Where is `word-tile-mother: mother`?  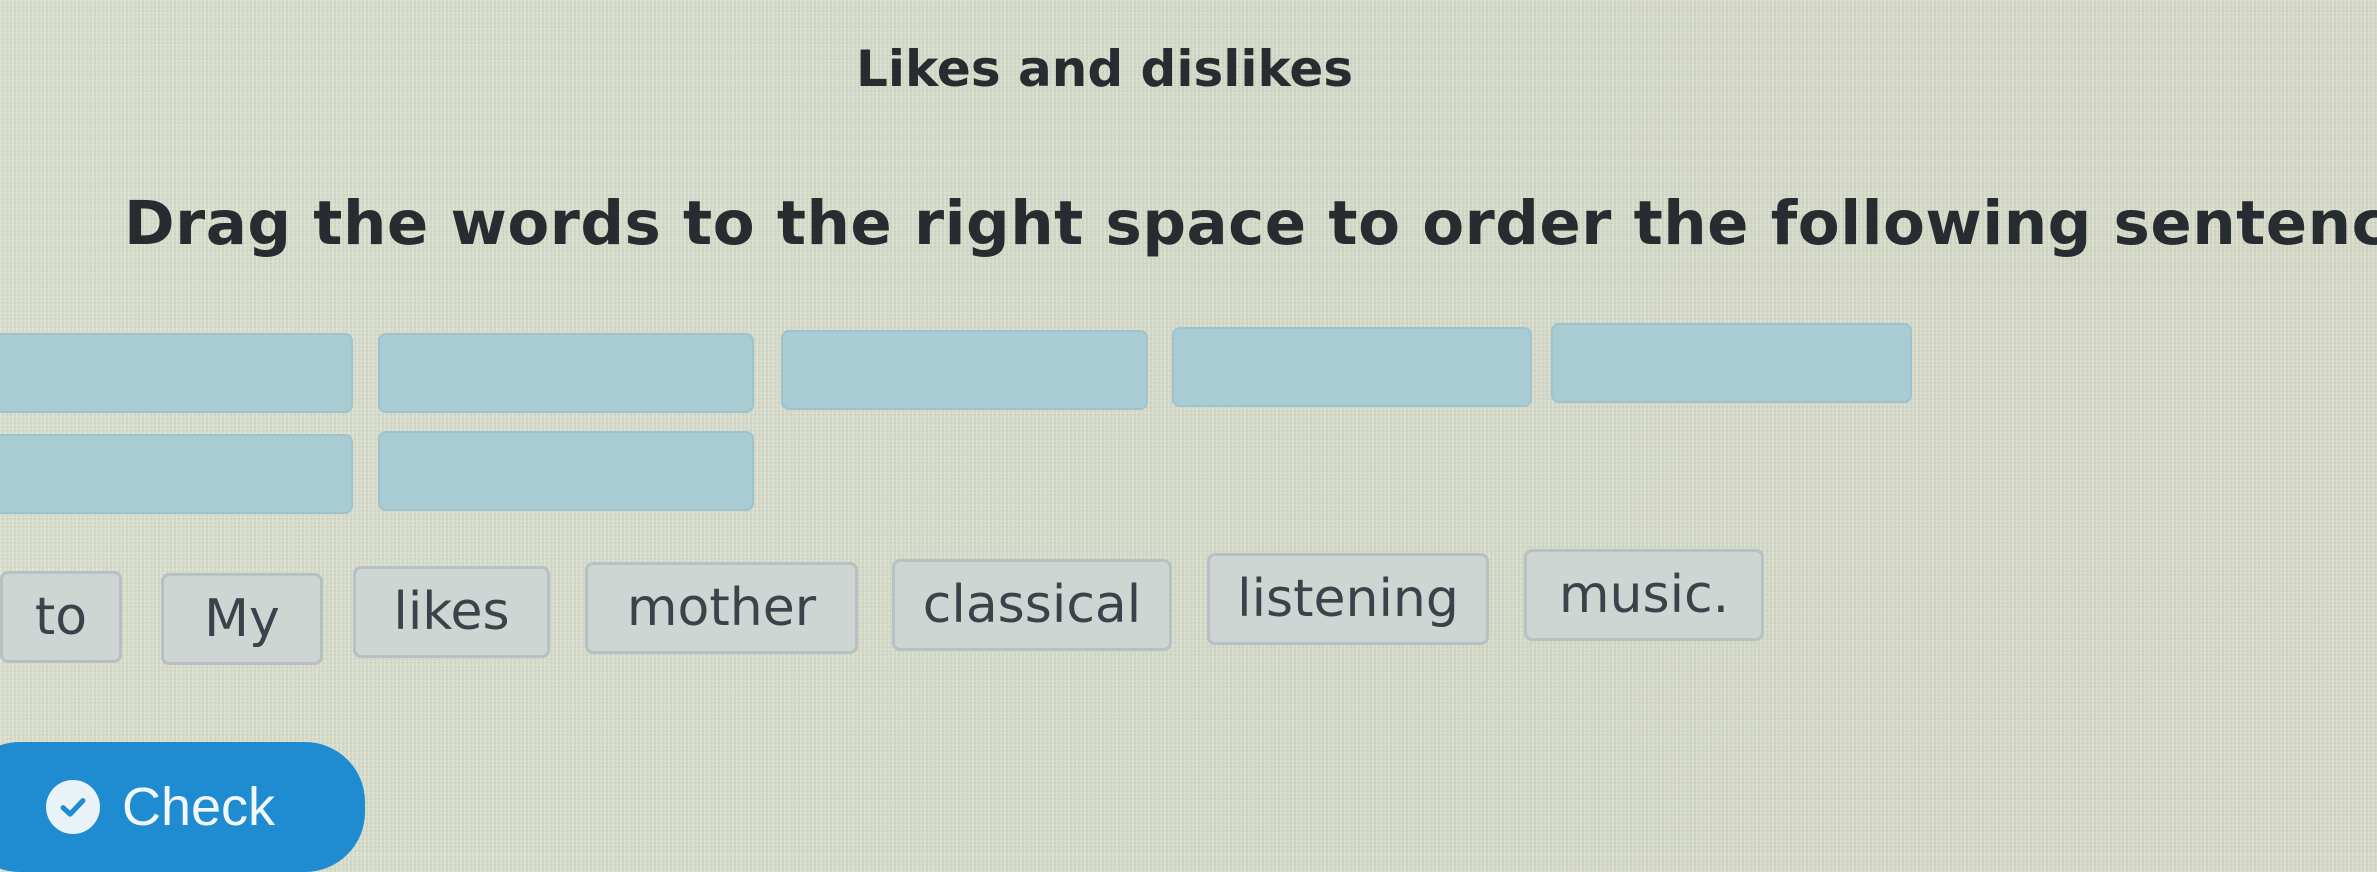
word-tile-mother: mother is located at coordinates (721, 608).